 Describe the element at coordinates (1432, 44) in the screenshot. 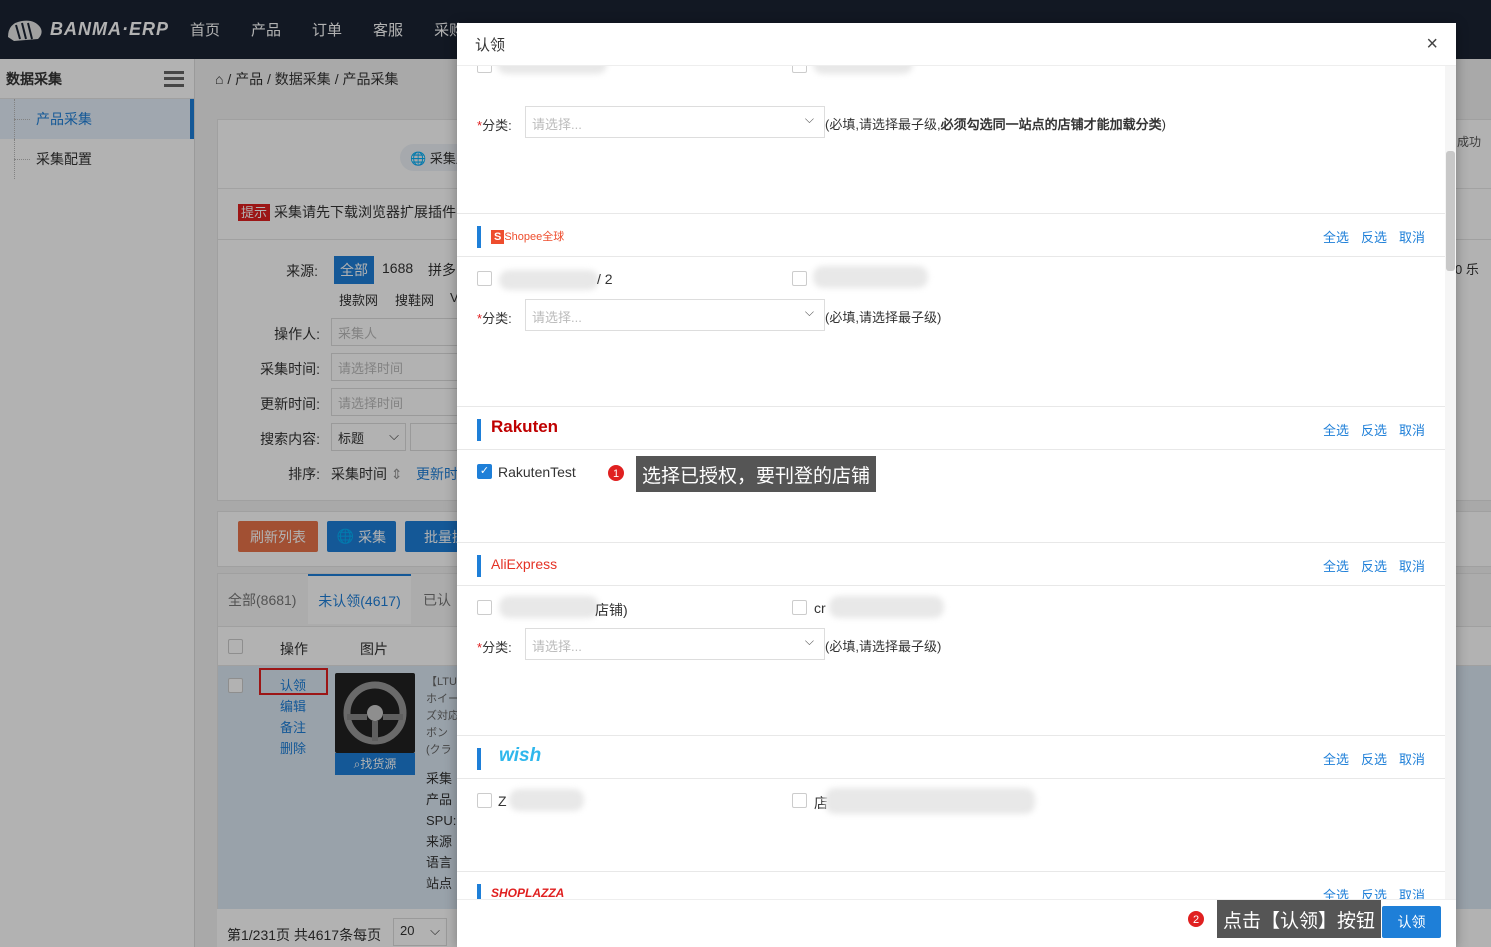

I see `close-icon: ×` at that location.